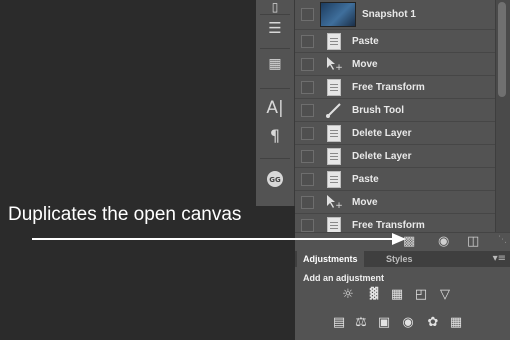 The height and width of the screenshot is (340, 510). I want to click on curves-icon: ▦, so click(397, 294).